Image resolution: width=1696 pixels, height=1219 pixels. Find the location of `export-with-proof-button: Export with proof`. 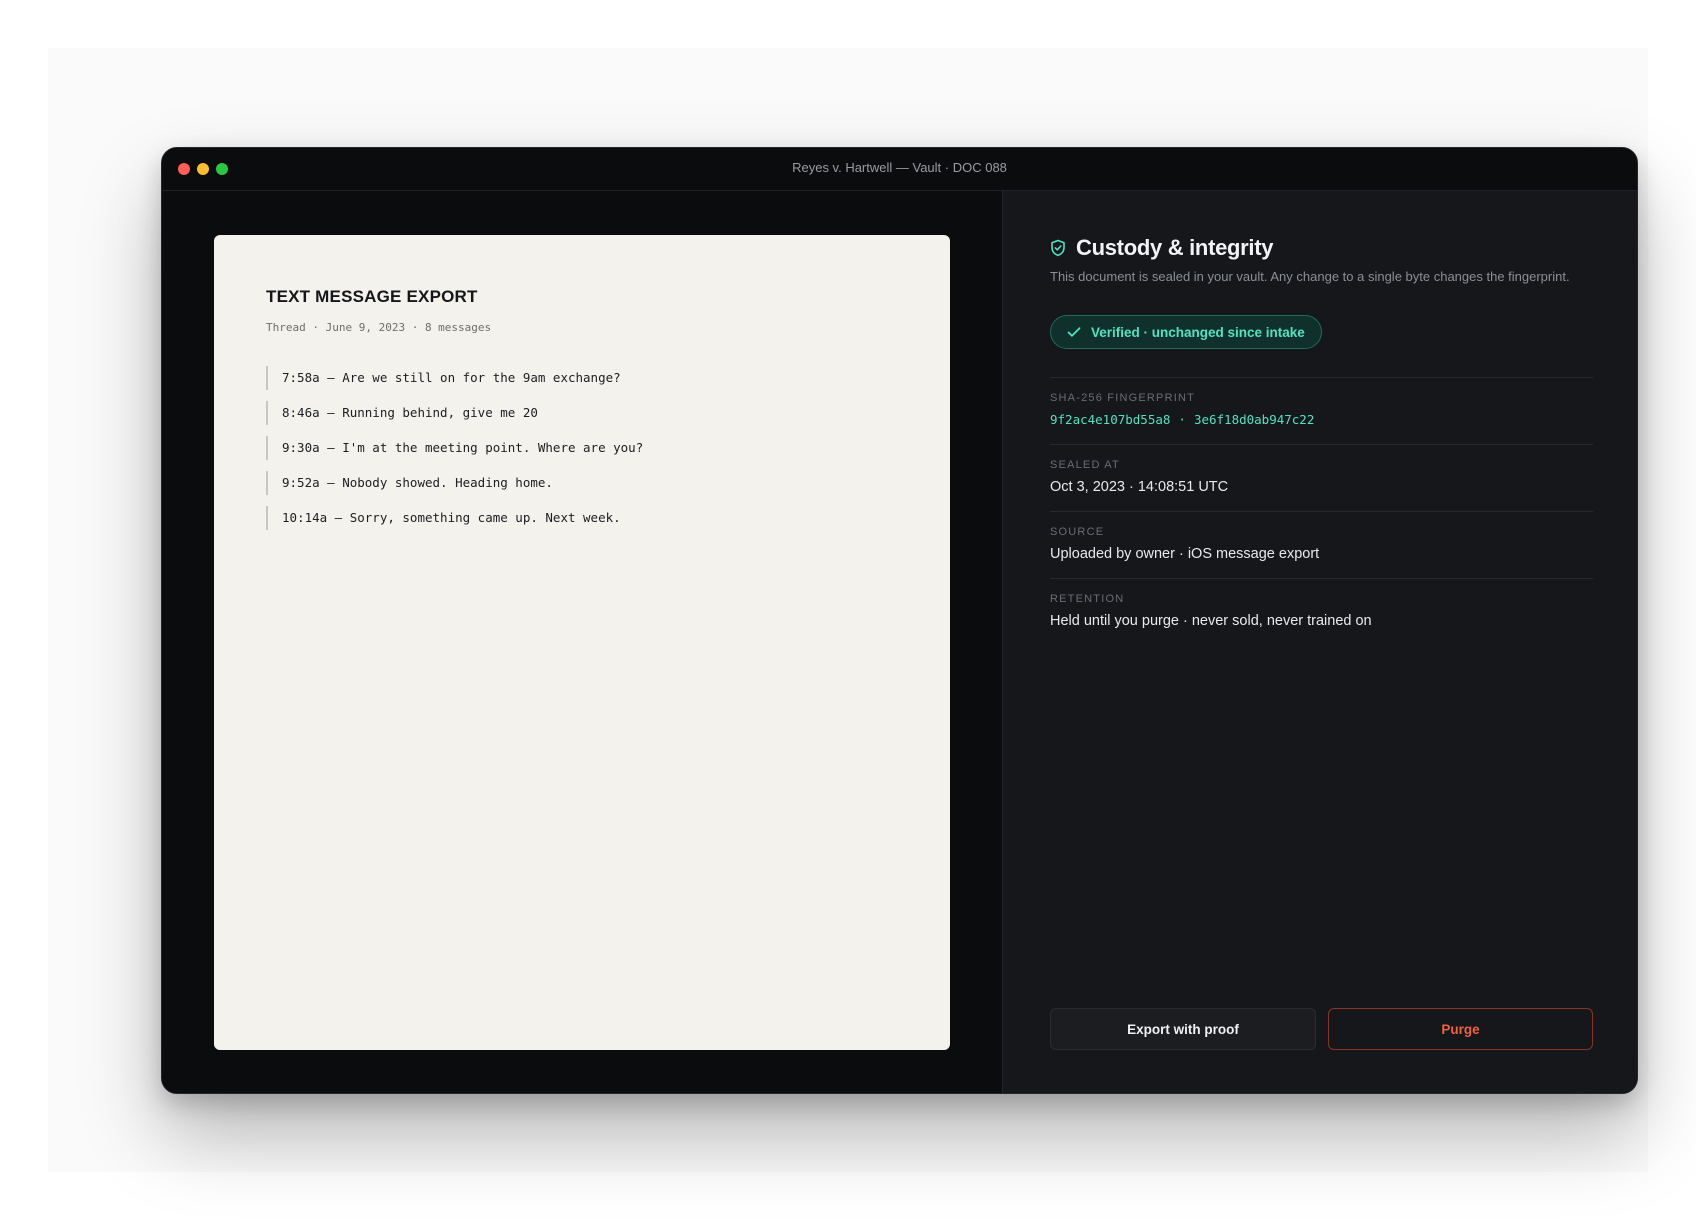

export-with-proof-button: Export with proof is located at coordinates (1183, 1029).